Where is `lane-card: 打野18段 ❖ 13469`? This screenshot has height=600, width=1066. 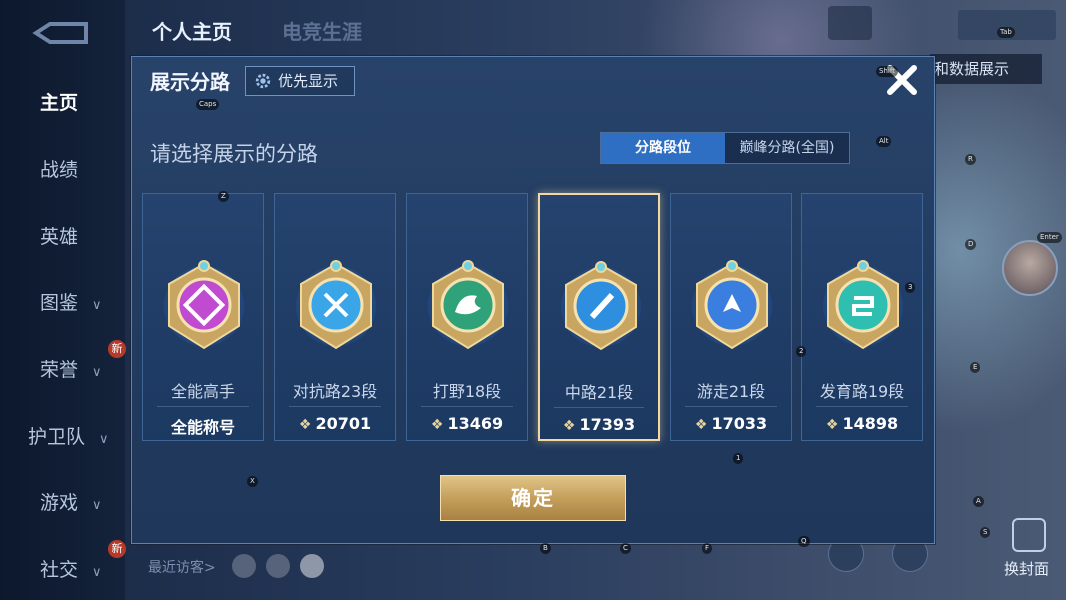
lane-card: 打野18段 ❖ 13469 is located at coordinates (467, 317).